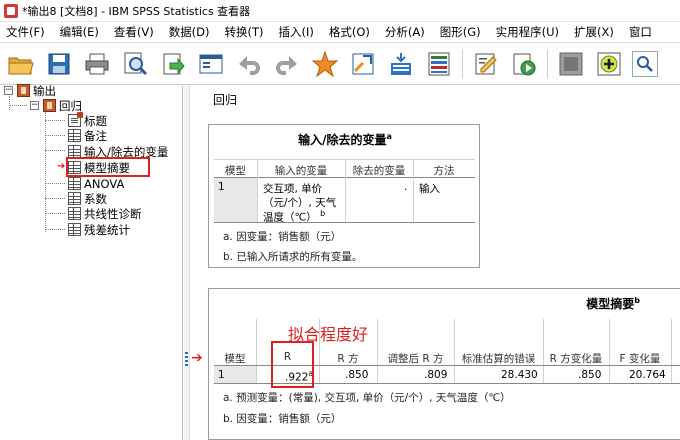  I want to click on title-doc-icon, so click(75, 119).